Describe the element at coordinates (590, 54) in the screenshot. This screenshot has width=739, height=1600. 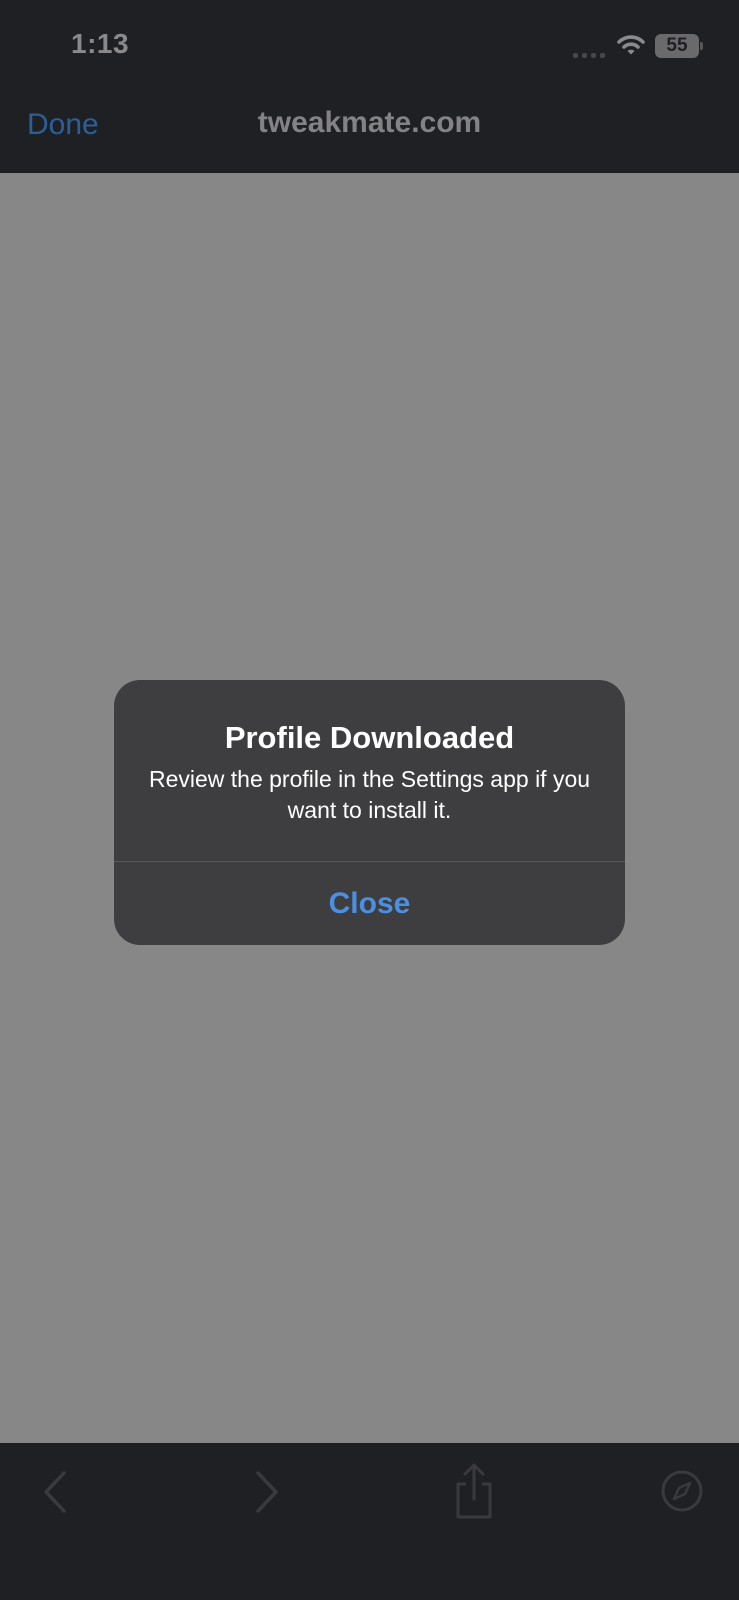
I see `signal-icon` at that location.